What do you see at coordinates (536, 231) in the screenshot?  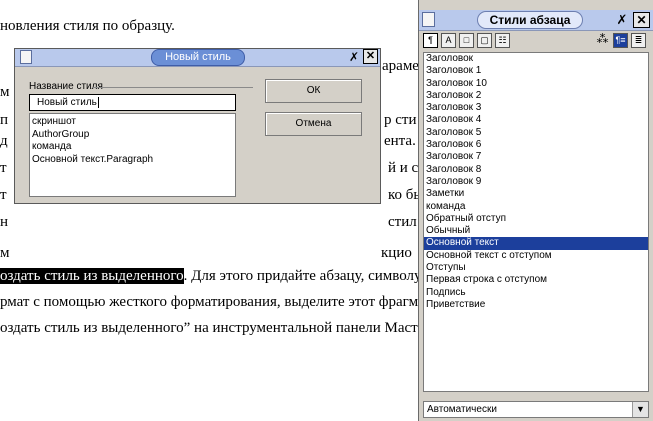 I see `style-list-item: Обычный` at bounding box center [536, 231].